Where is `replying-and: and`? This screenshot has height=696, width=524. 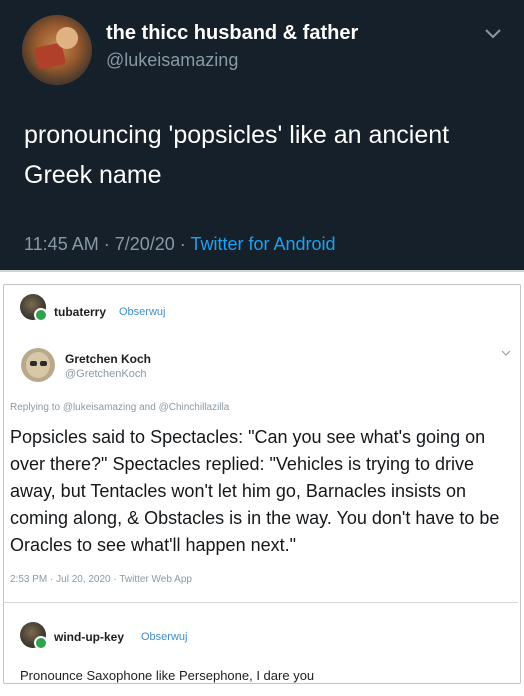 replying-and: and is located at coordinates (147, 407).